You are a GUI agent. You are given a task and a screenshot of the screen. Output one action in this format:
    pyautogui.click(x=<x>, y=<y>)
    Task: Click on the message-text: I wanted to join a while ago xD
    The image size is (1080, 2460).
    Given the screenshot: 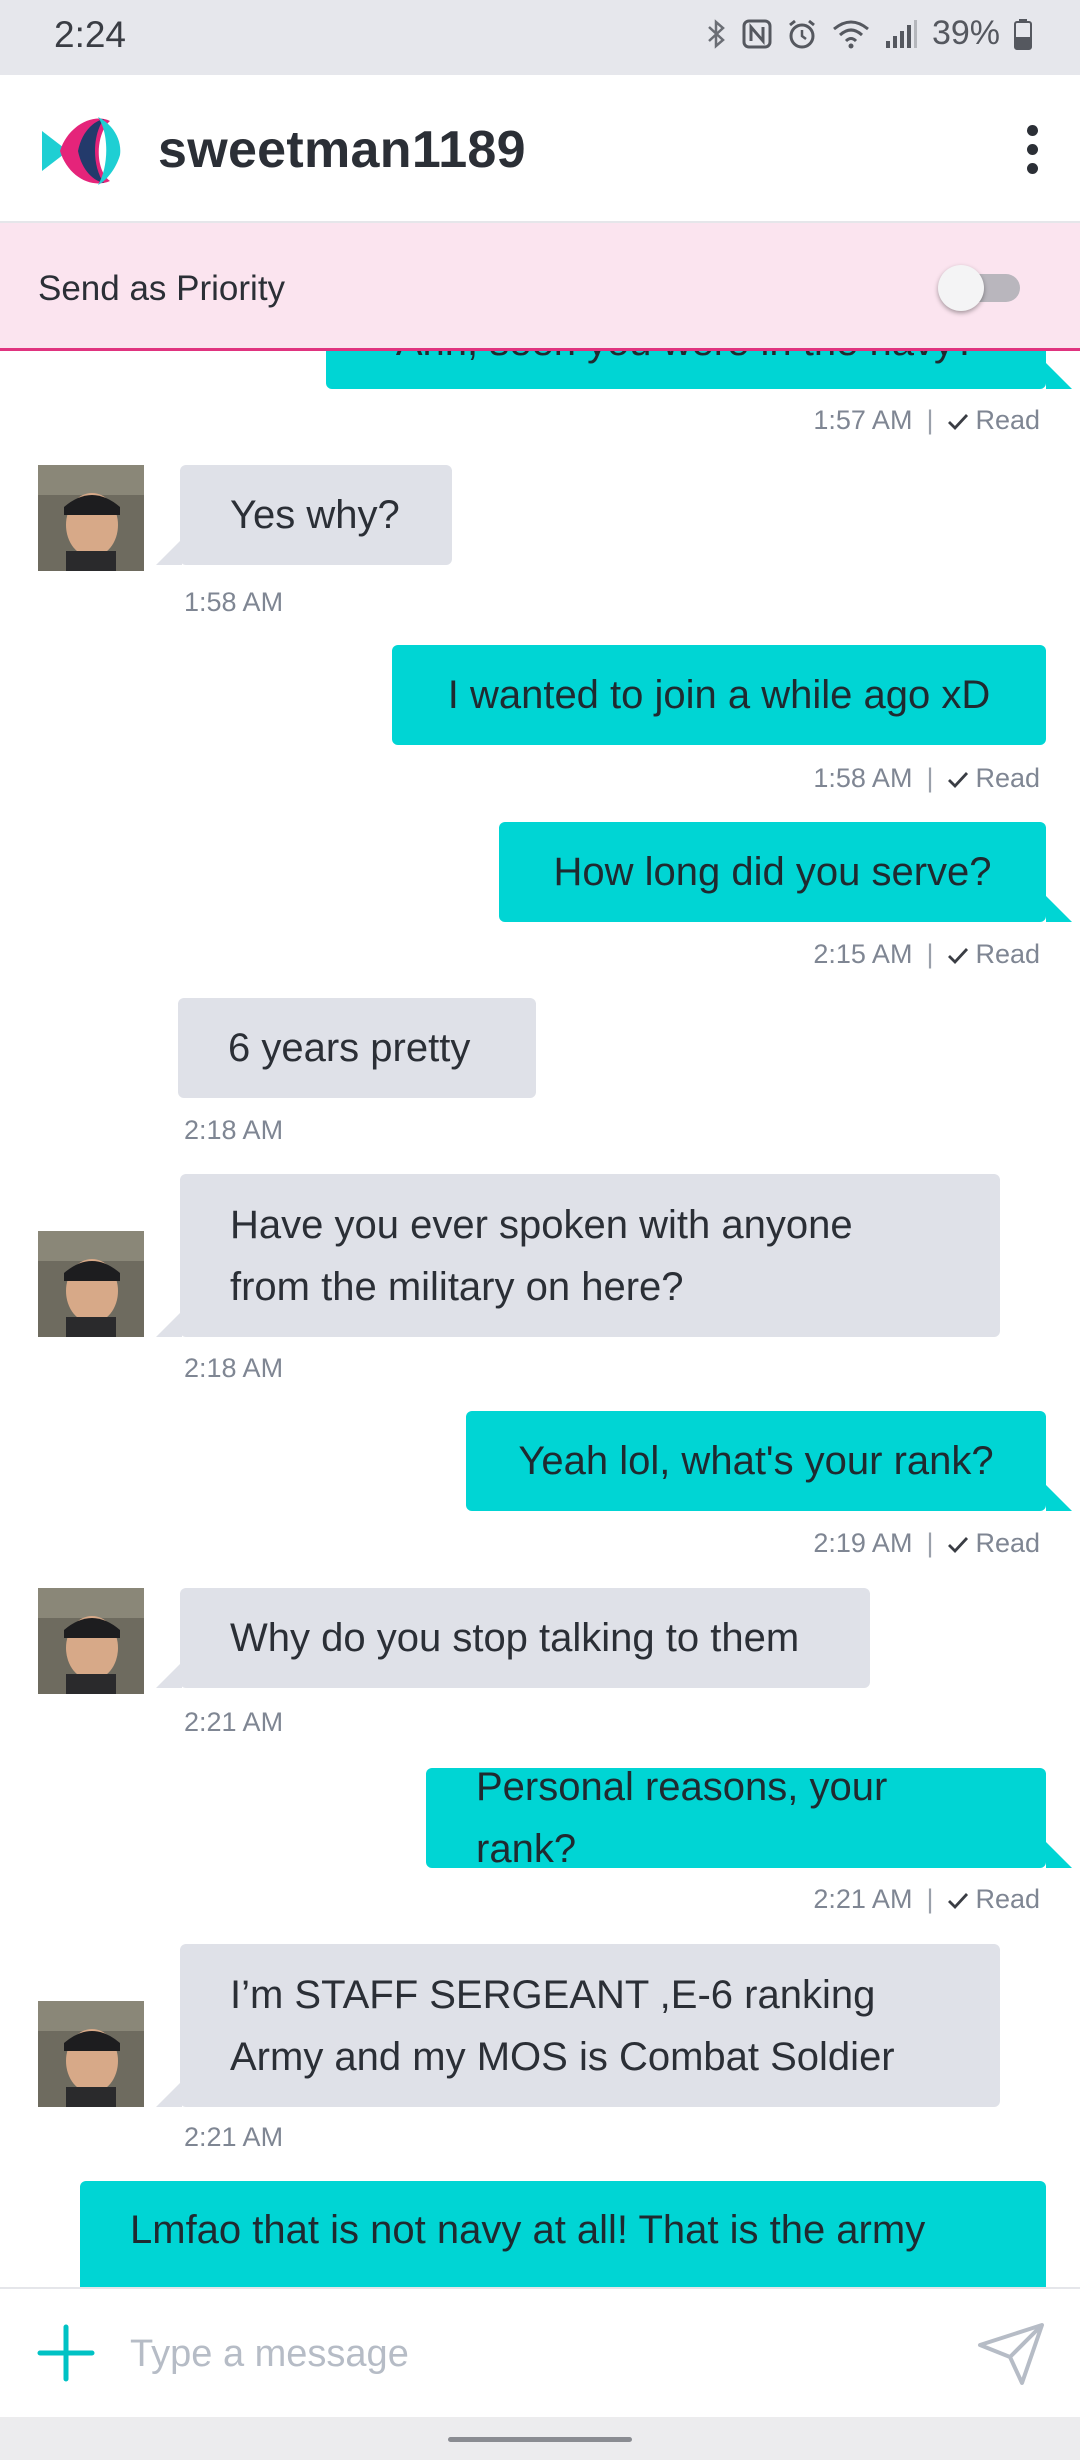 What is the action you would take?
    pyautogui.click(x=719, y=695)
    